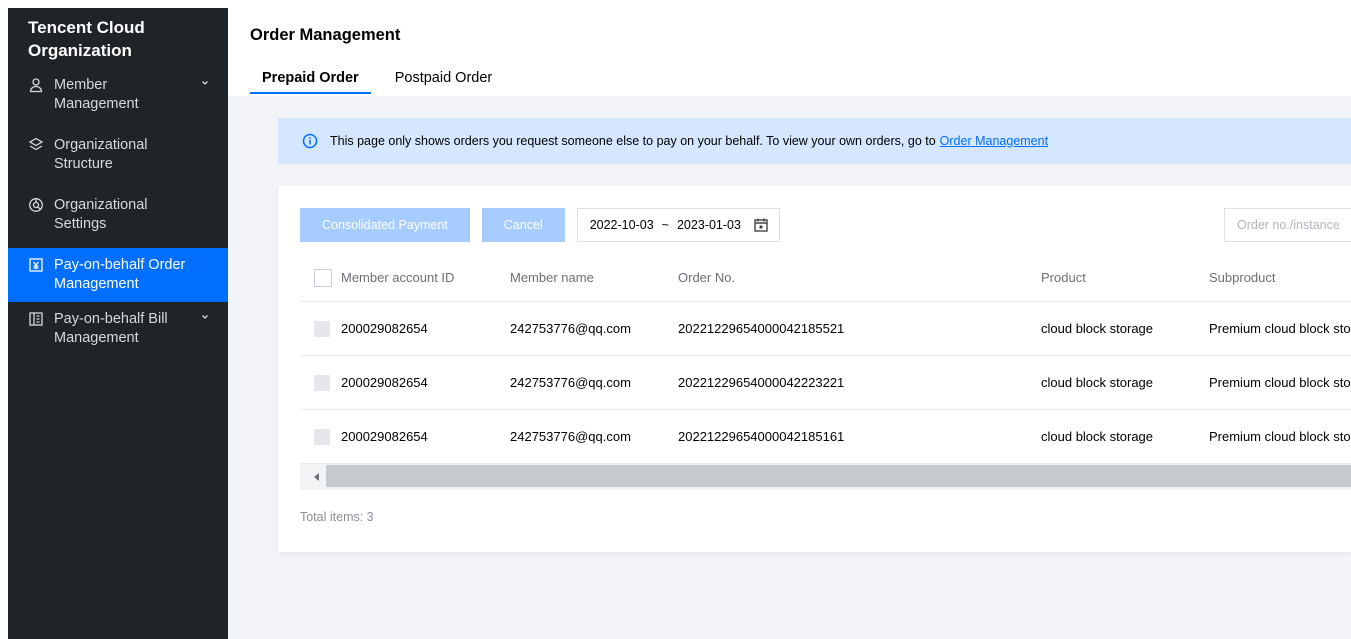 The width and height of the screenshot is (1351, 639). Describe the element at coordinates (337, 517) in the screenshot. I see `total-items: Total items: 3` at that location.